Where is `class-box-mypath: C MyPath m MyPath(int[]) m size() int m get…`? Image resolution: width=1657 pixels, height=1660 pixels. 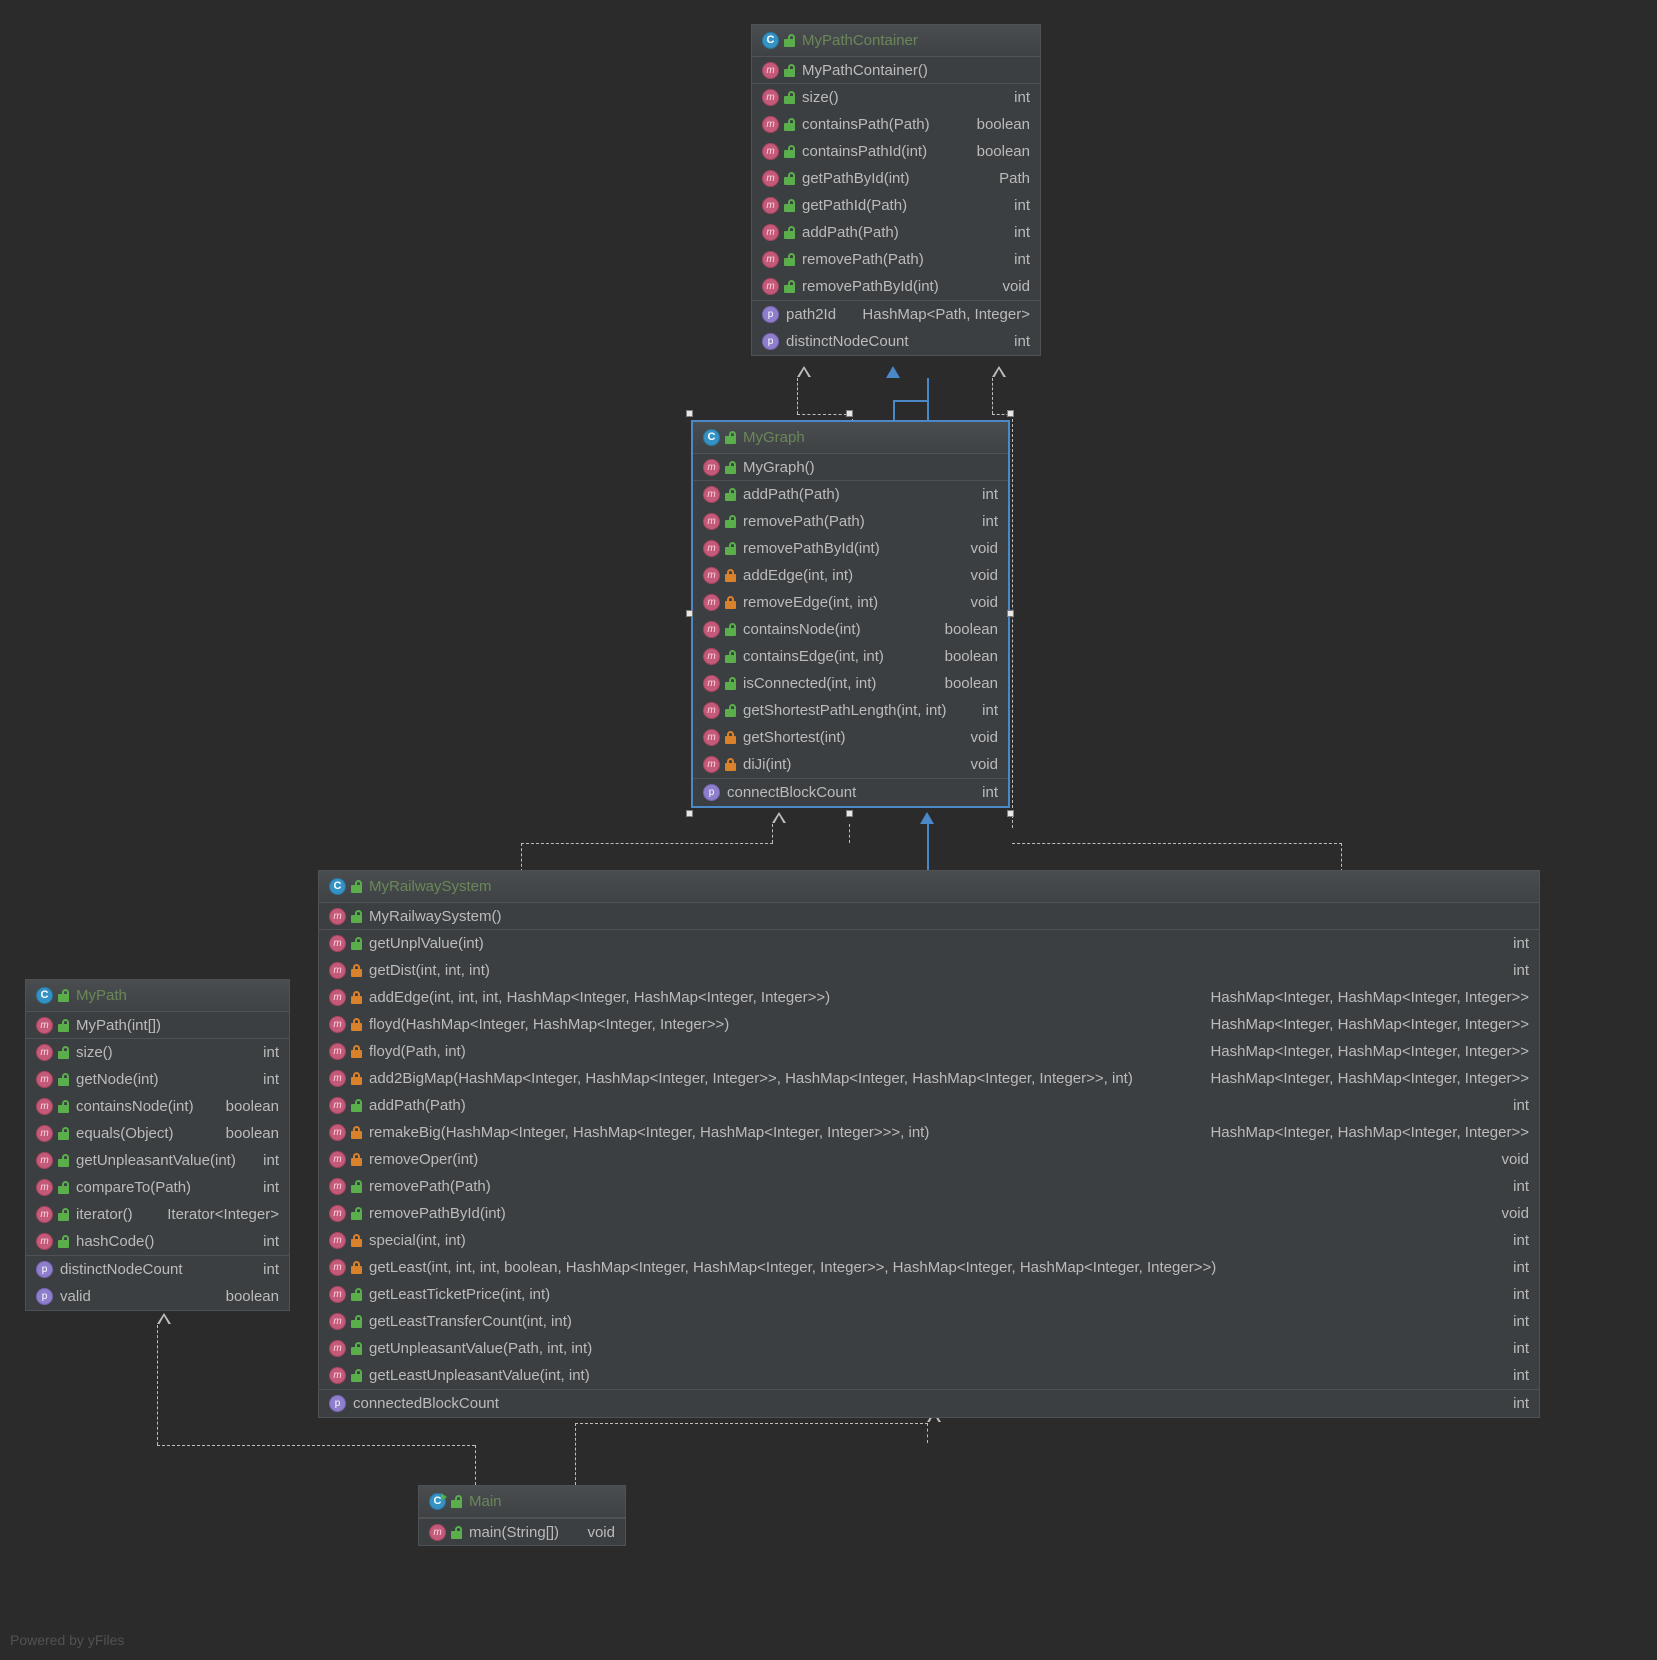
class-box-mypath: C MyPath m MyPath(int[]) m size() int m get… is located at coordinates (157, 1145).